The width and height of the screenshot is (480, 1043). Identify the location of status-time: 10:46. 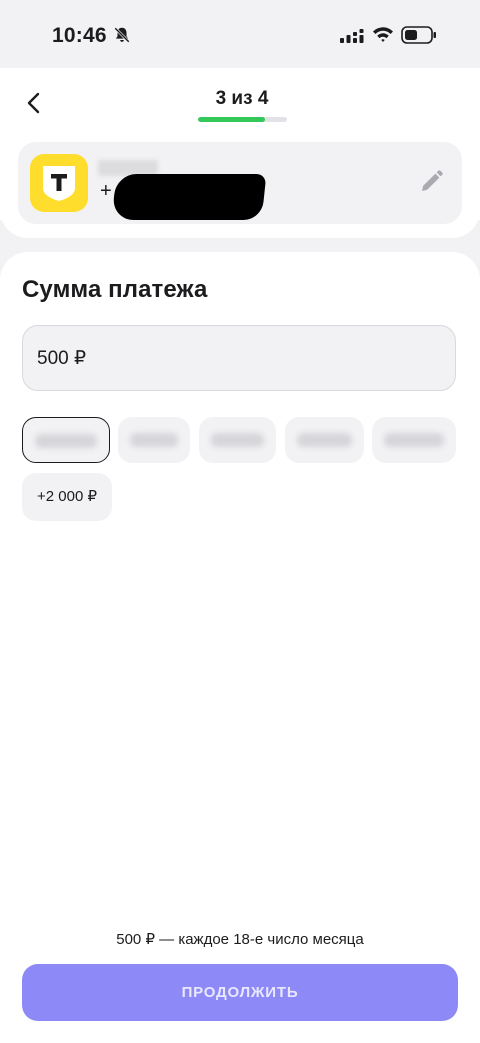
(79, 35).